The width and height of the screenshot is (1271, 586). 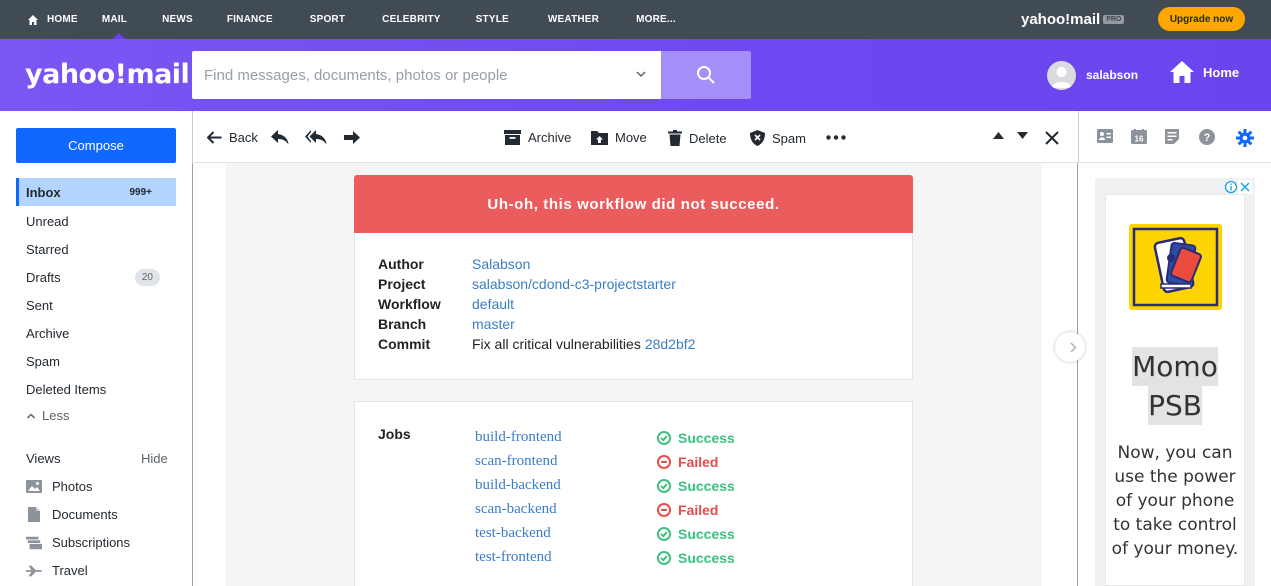 What do you see at coordinates (1112, 75) in the screenshot?
I see `username: salabson` at bounding box center [1112, 75].